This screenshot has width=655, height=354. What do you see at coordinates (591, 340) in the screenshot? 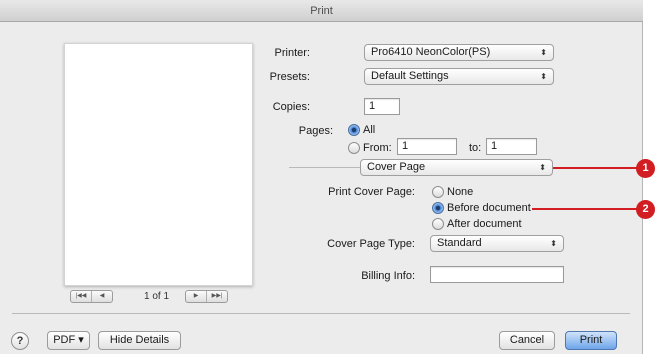
I see `print-button: Print` at bounding box center [591, 340].